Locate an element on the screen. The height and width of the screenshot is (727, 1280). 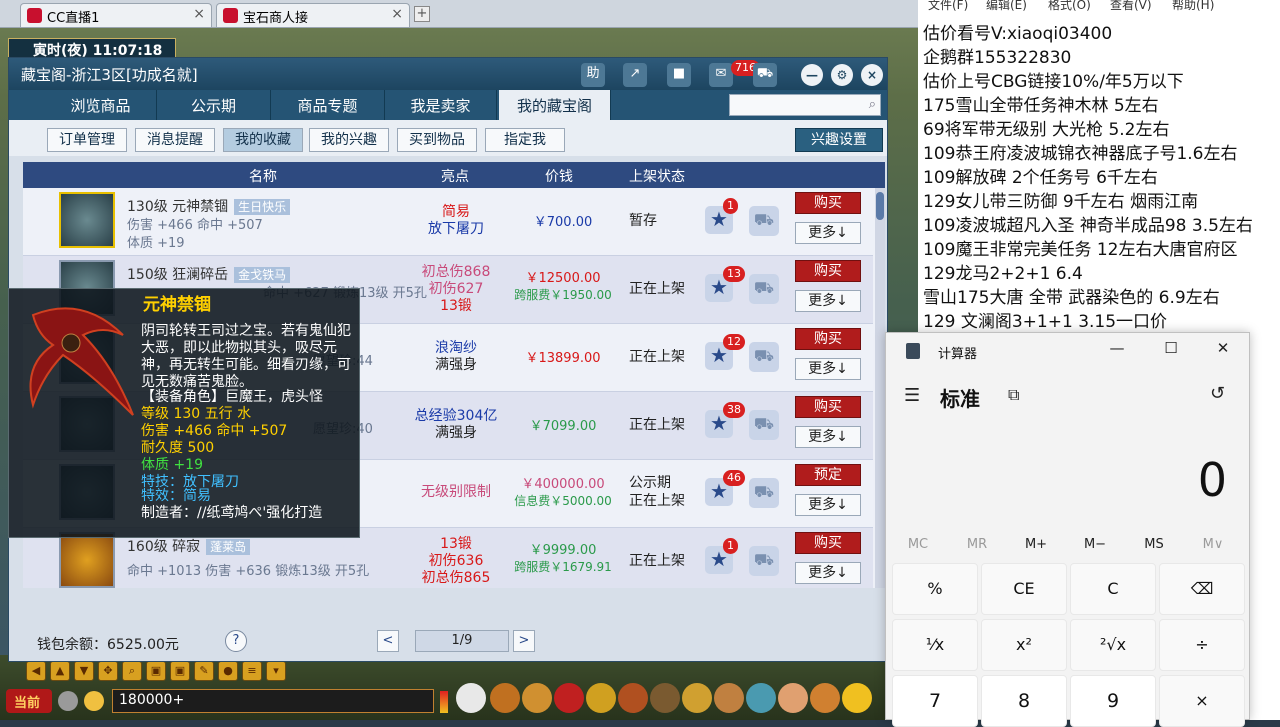
tab-browse: 浏览商品 is located at coordinates (101, 105).